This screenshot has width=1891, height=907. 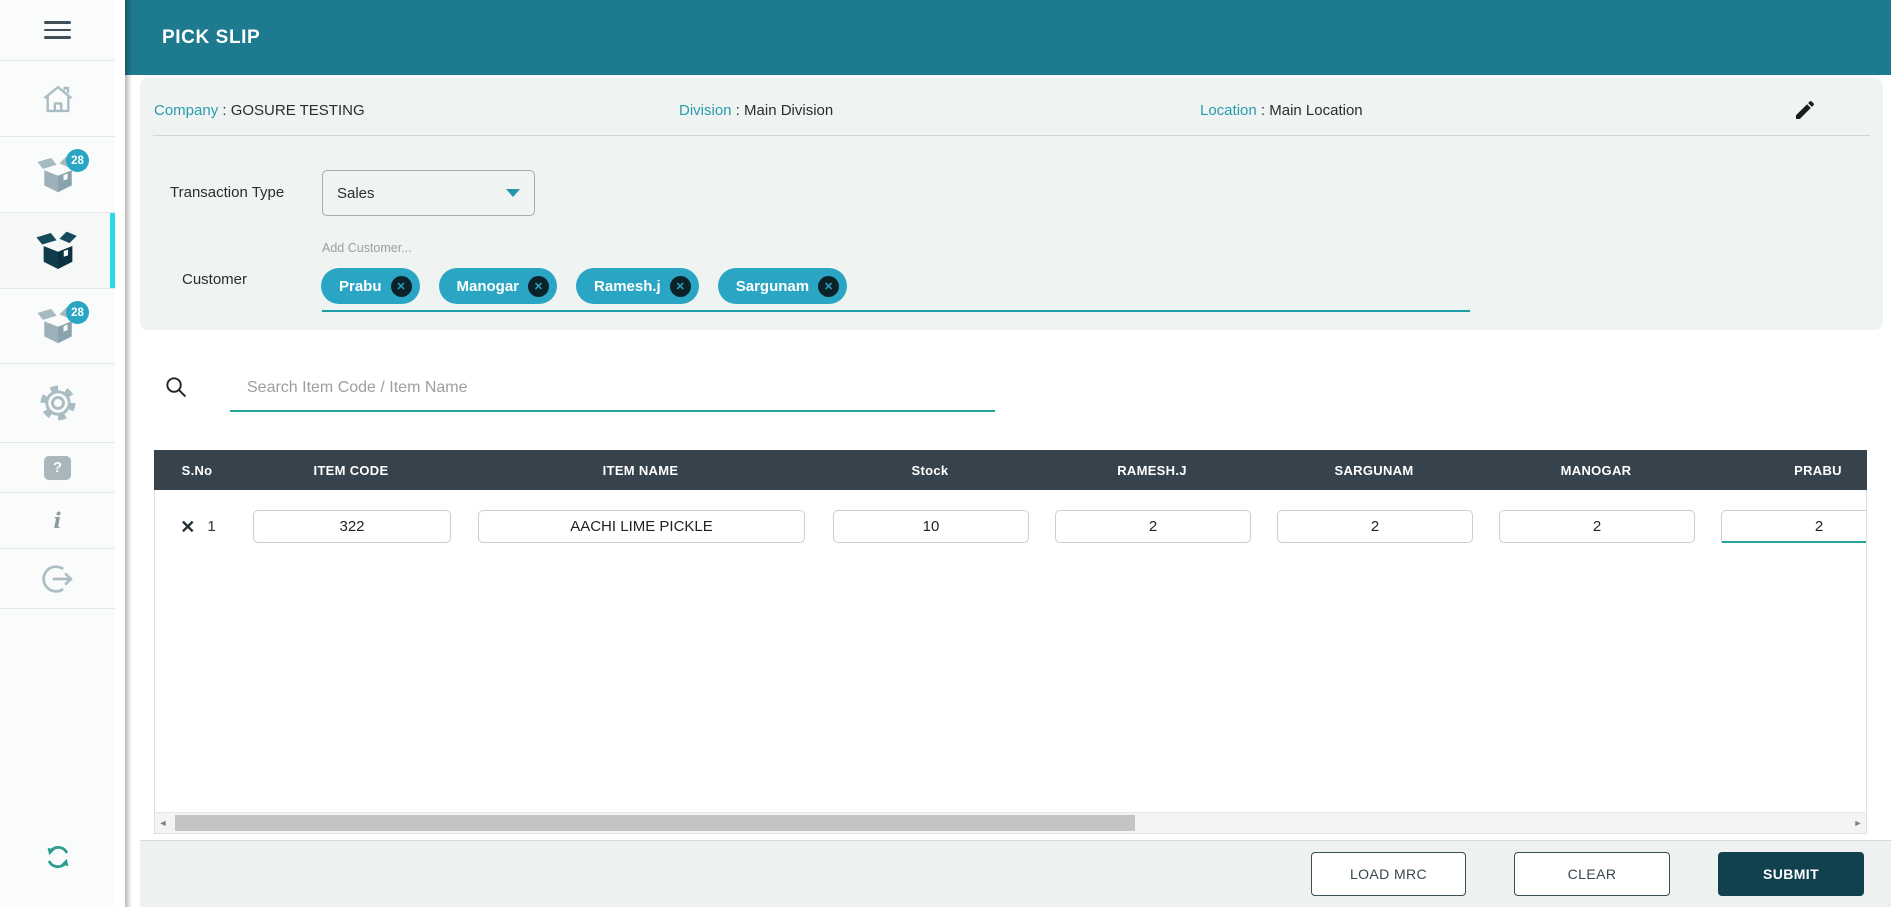 I want to click on search-field, so click(x=612, y=391).